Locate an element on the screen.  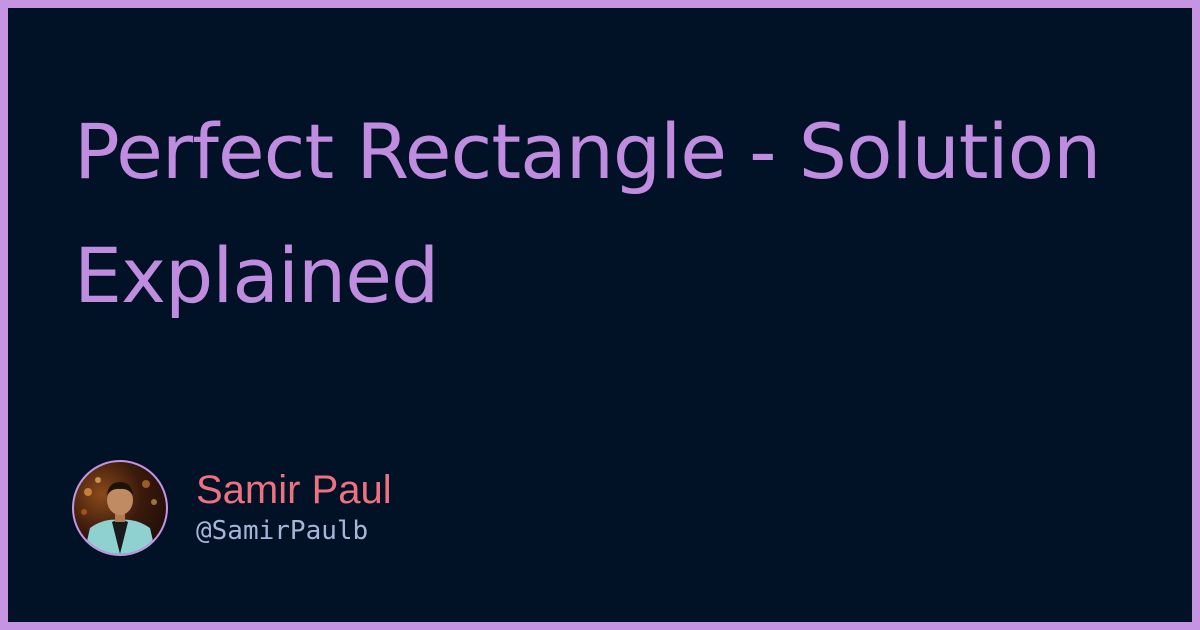
avatar-photo is located at coordinates (119, 515).